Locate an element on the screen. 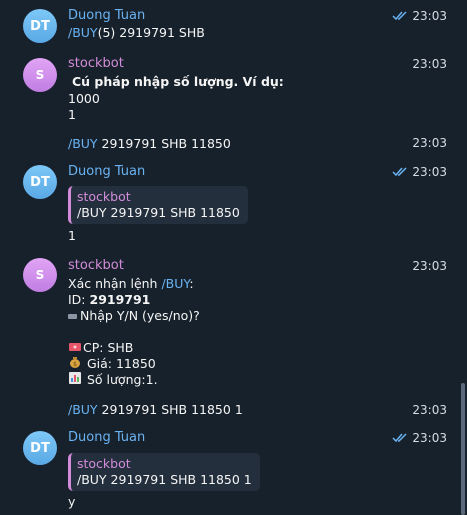 Image resolution: width=467 pixels, height=515 pixels. message-text: Xác nhận lệnh /BUY: is located at coordinates (131, 284).